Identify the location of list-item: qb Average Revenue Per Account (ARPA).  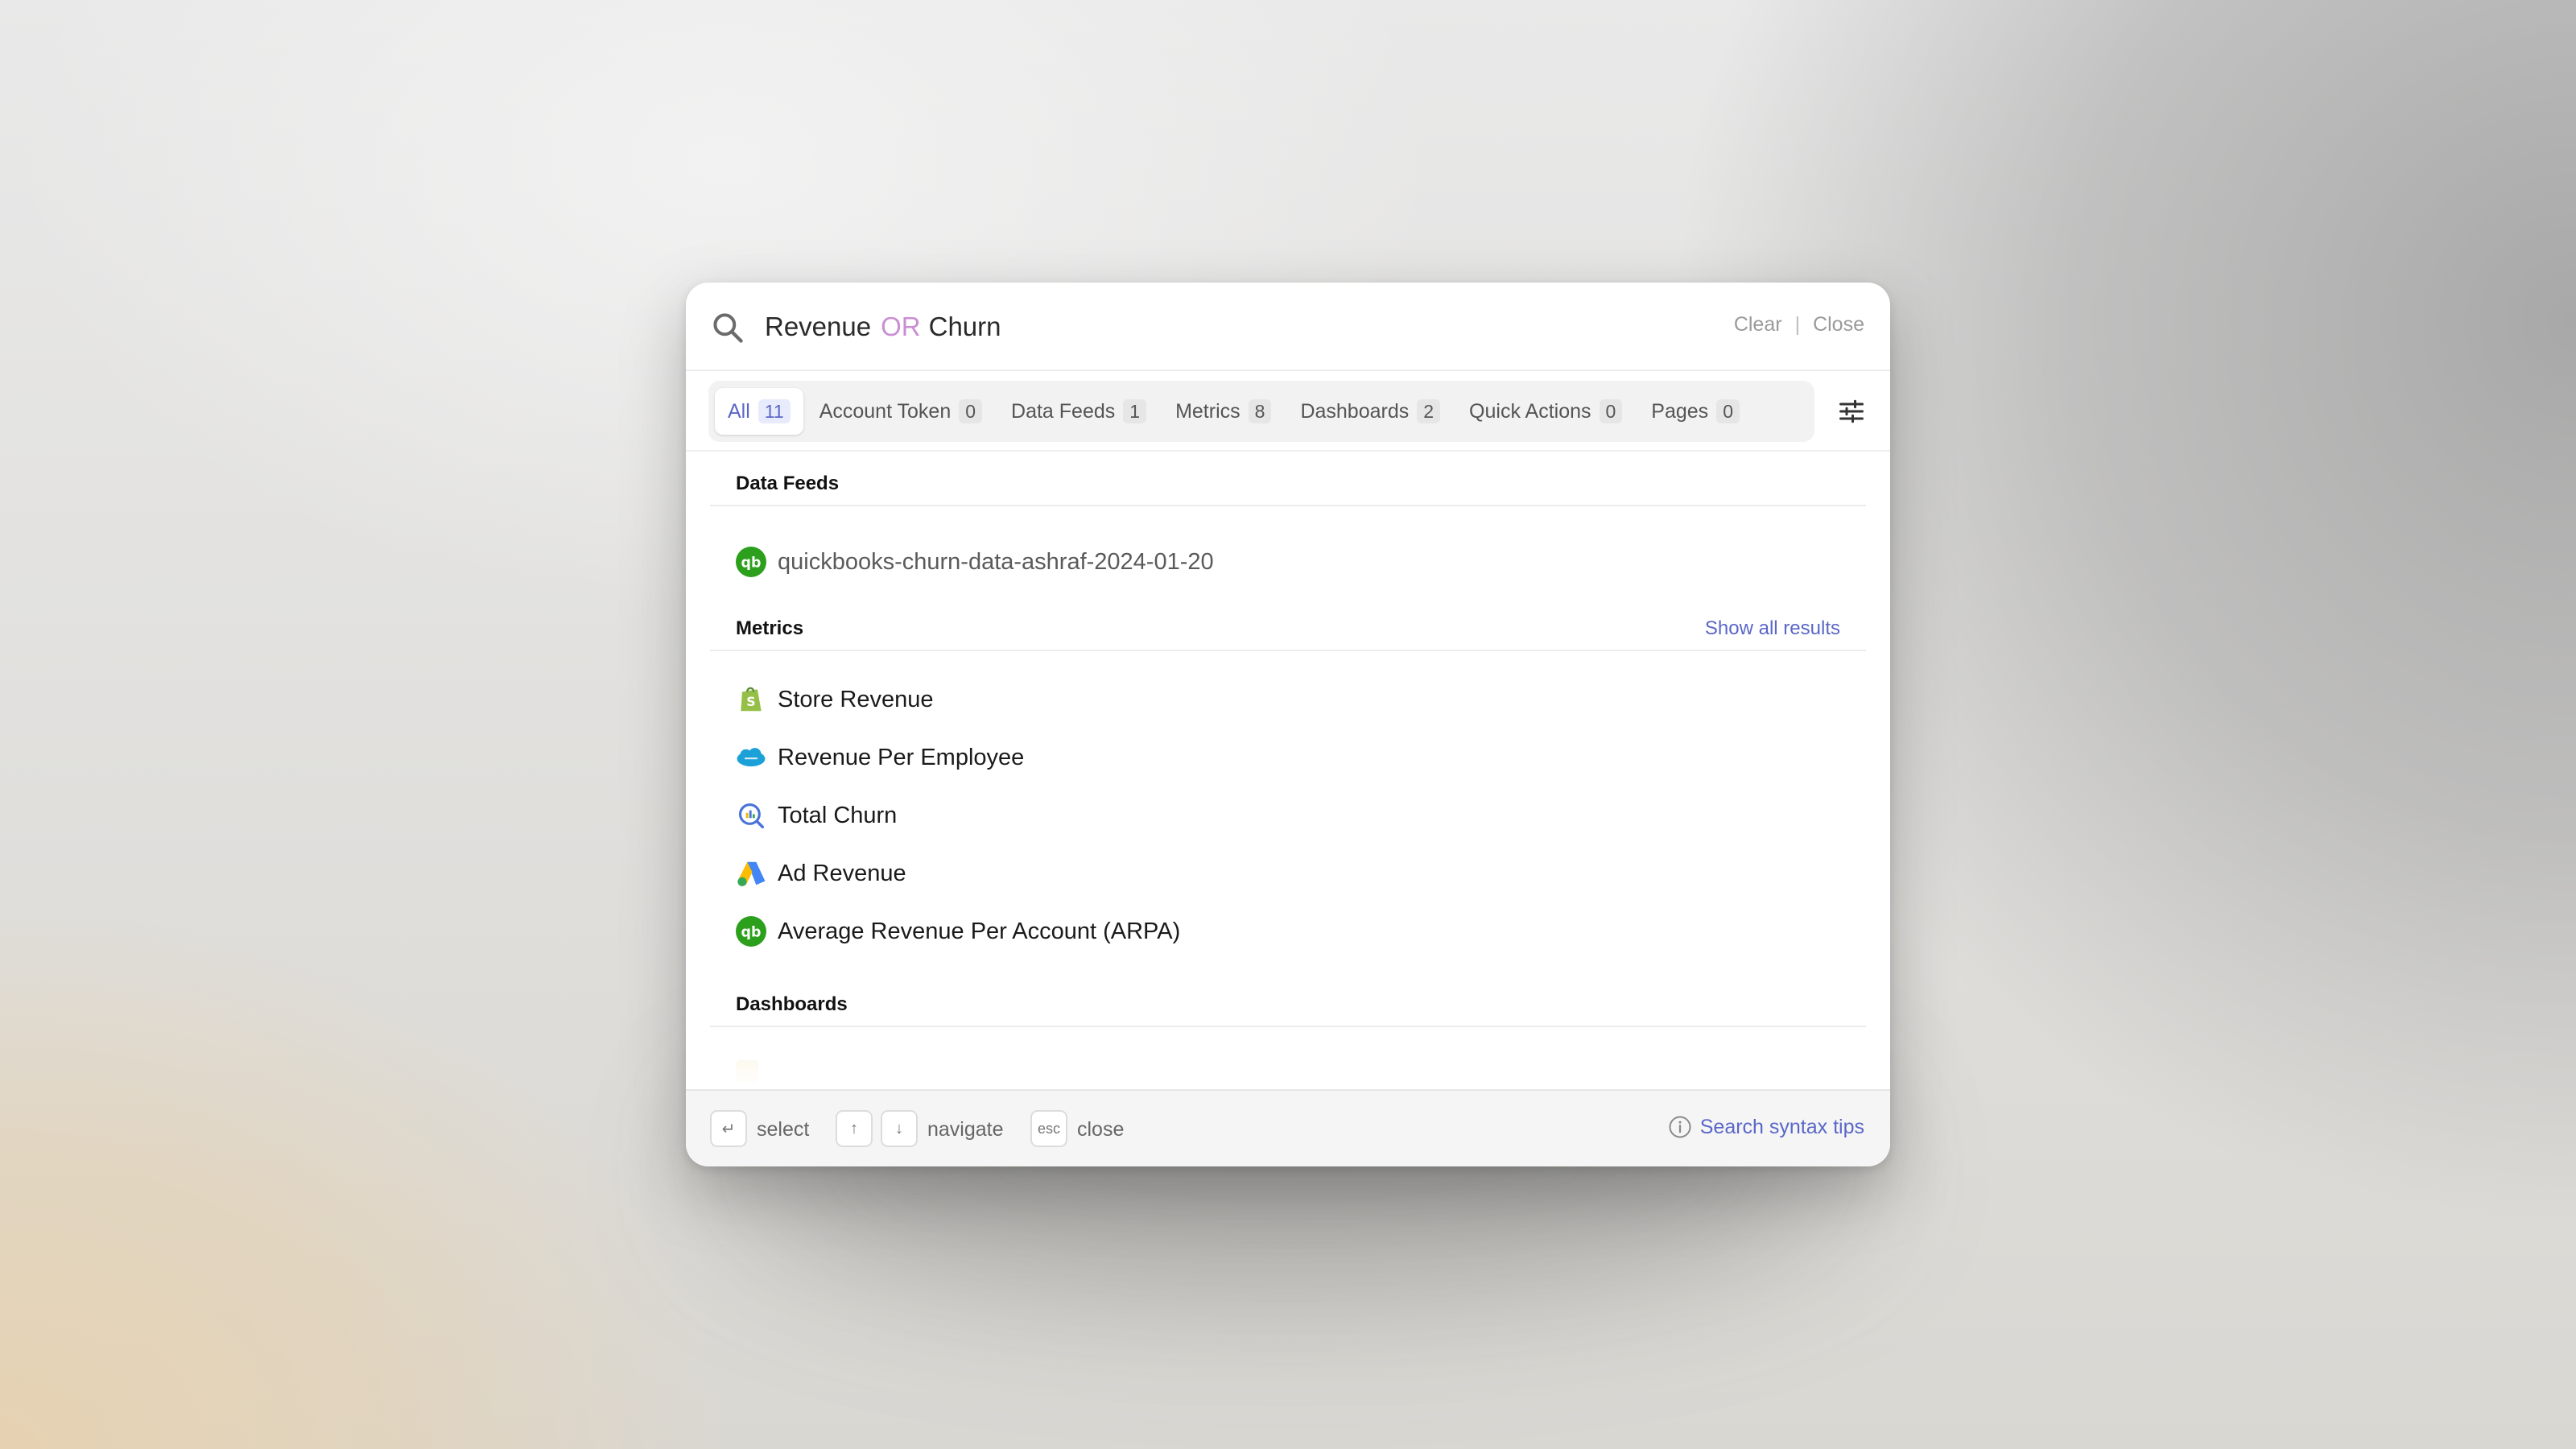
(958, 931).